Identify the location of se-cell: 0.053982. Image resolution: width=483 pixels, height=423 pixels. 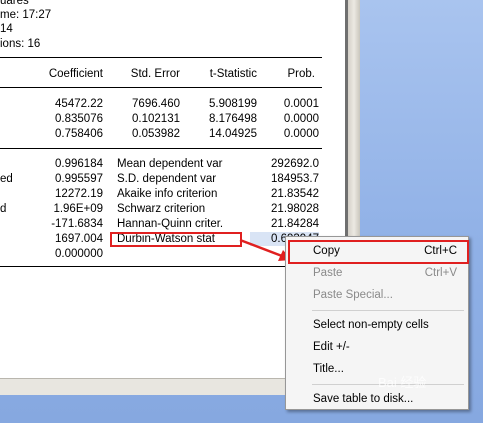
(156, 134).